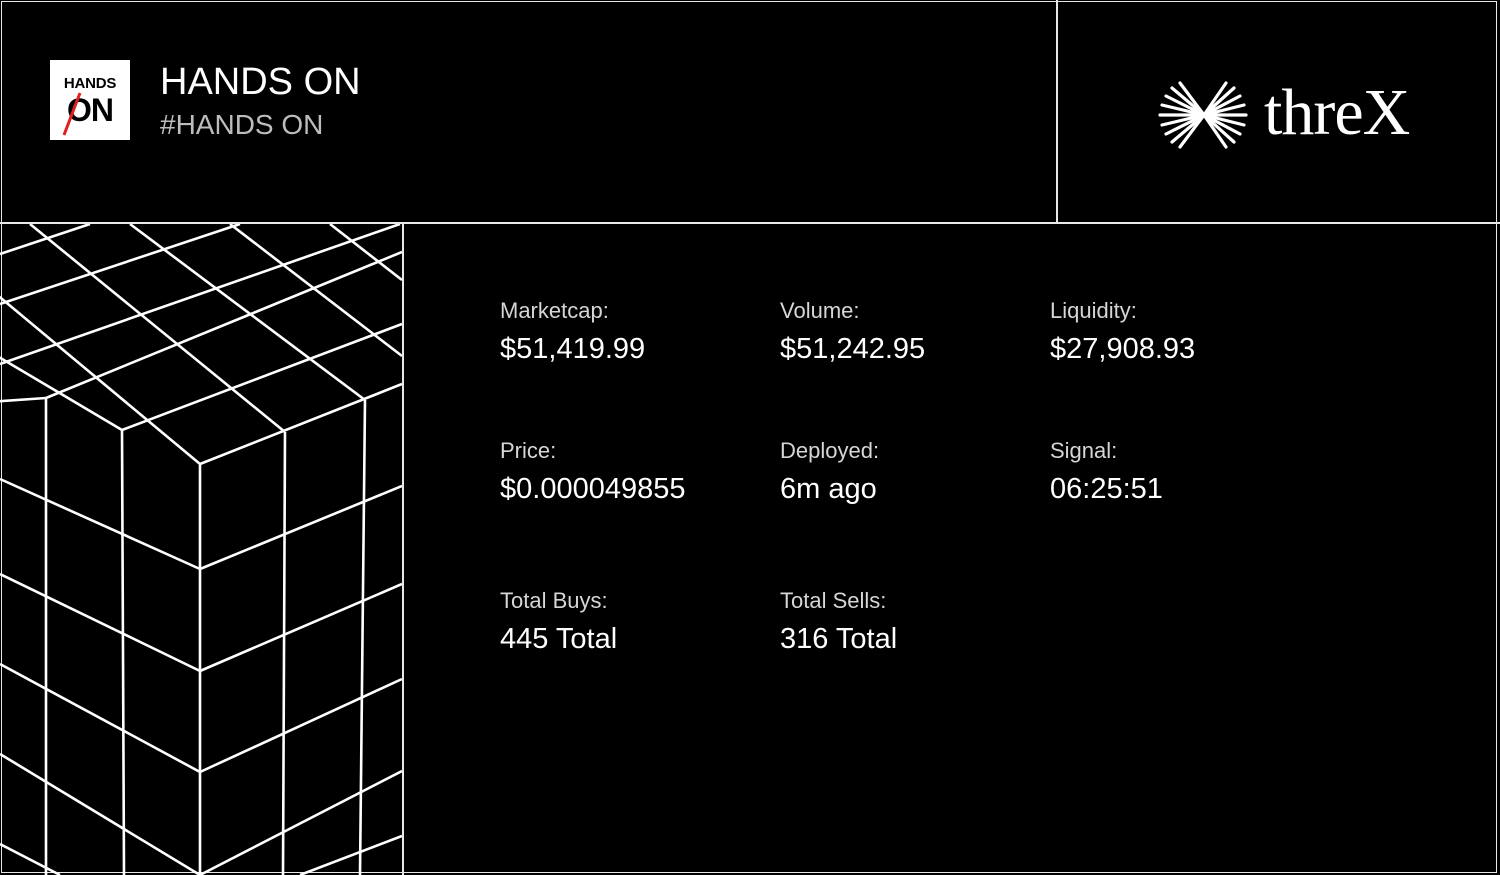 The height and width of the screenshot is (875, 1500). I want to click on stat-volume-value: $51,242.95, so click(853, 349).